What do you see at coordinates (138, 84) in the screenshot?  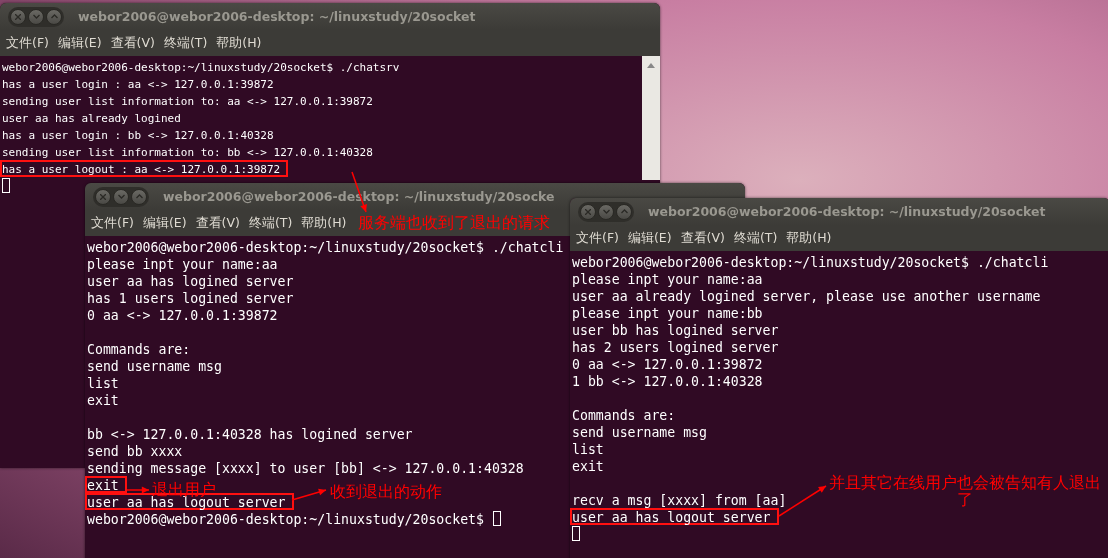 I see `terminal-line: has a user login : aa <-> 127.0.0.1:39872` at bounding box center [138, 84].